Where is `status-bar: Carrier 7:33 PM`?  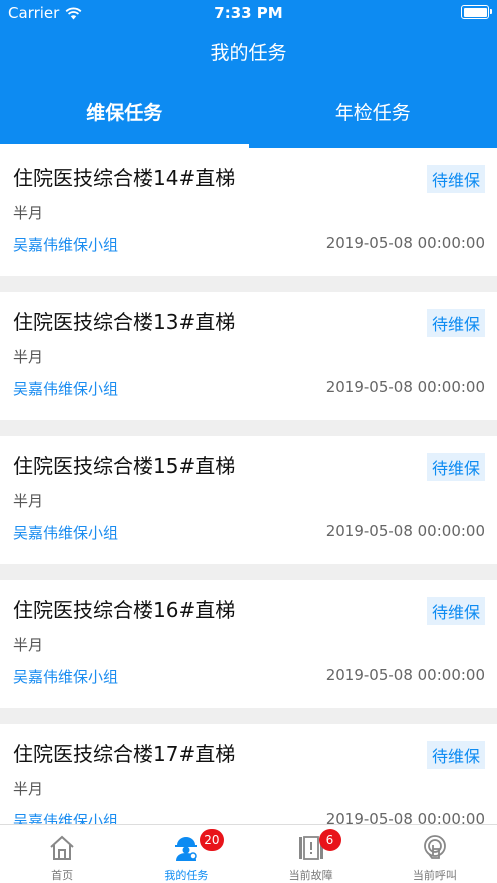
status-bar: Carrier 7:33 PM is located at coordinates (248, 13).